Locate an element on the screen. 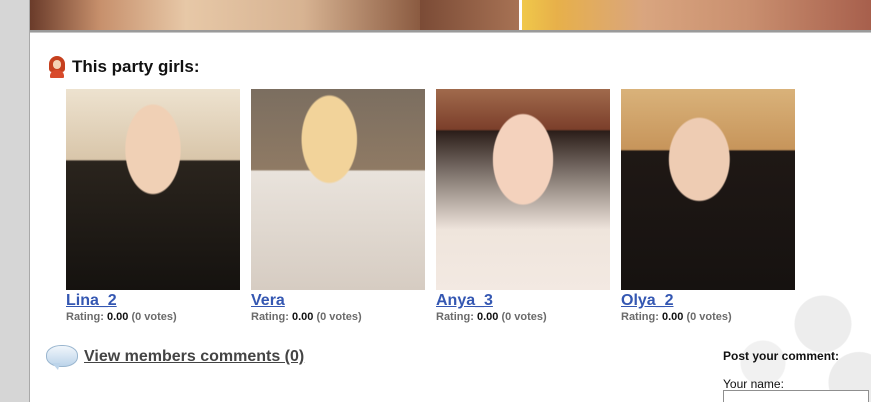  view-comments-text: View members comments (0) is located at coordinates (194, 357).